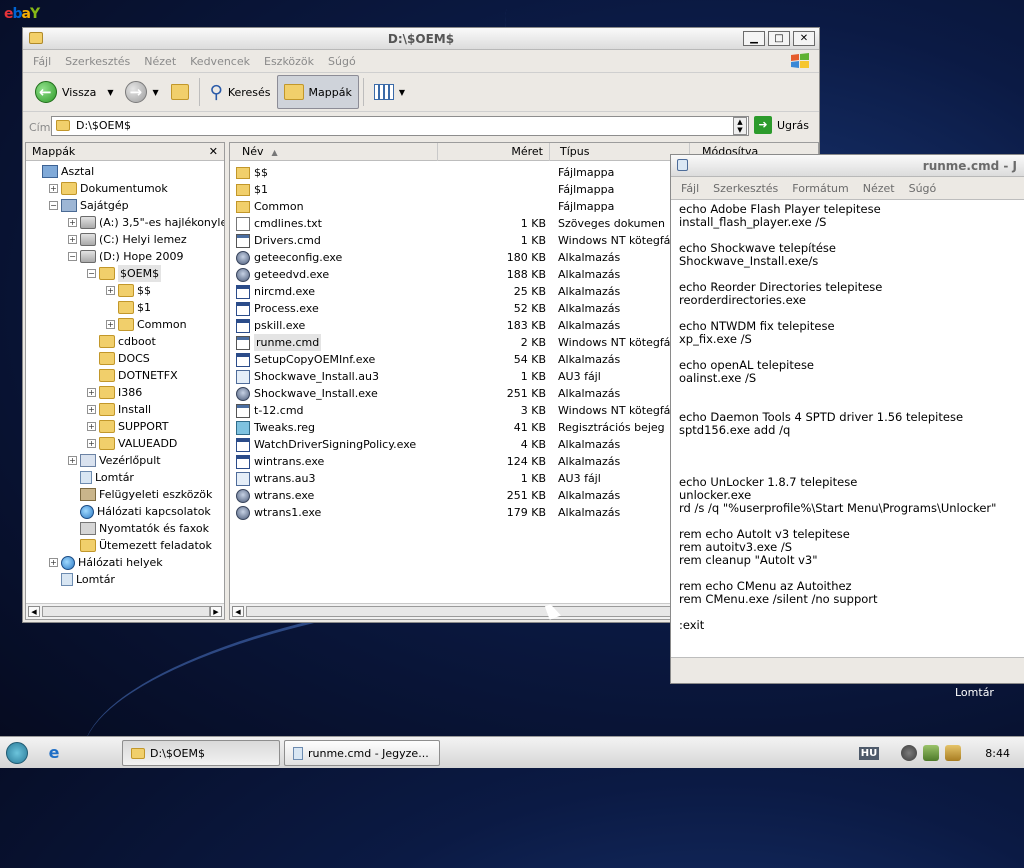  Describe the element at coordinates (114, 460) in the screenshot. I see `tree-item: + Vezérlőpult` at that location.